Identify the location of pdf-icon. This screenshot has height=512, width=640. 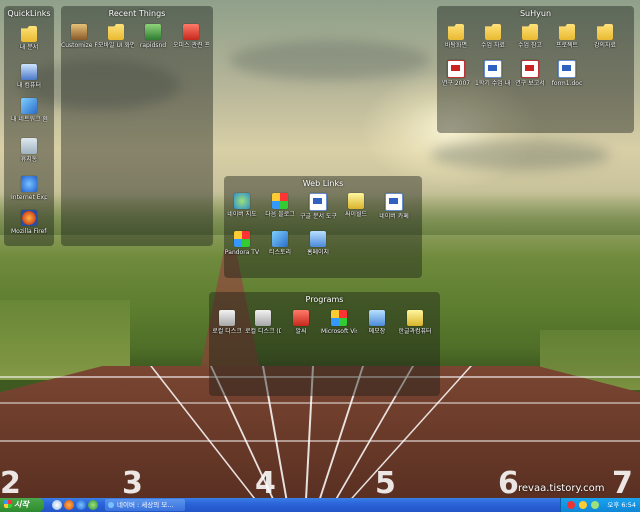
(530, 69).